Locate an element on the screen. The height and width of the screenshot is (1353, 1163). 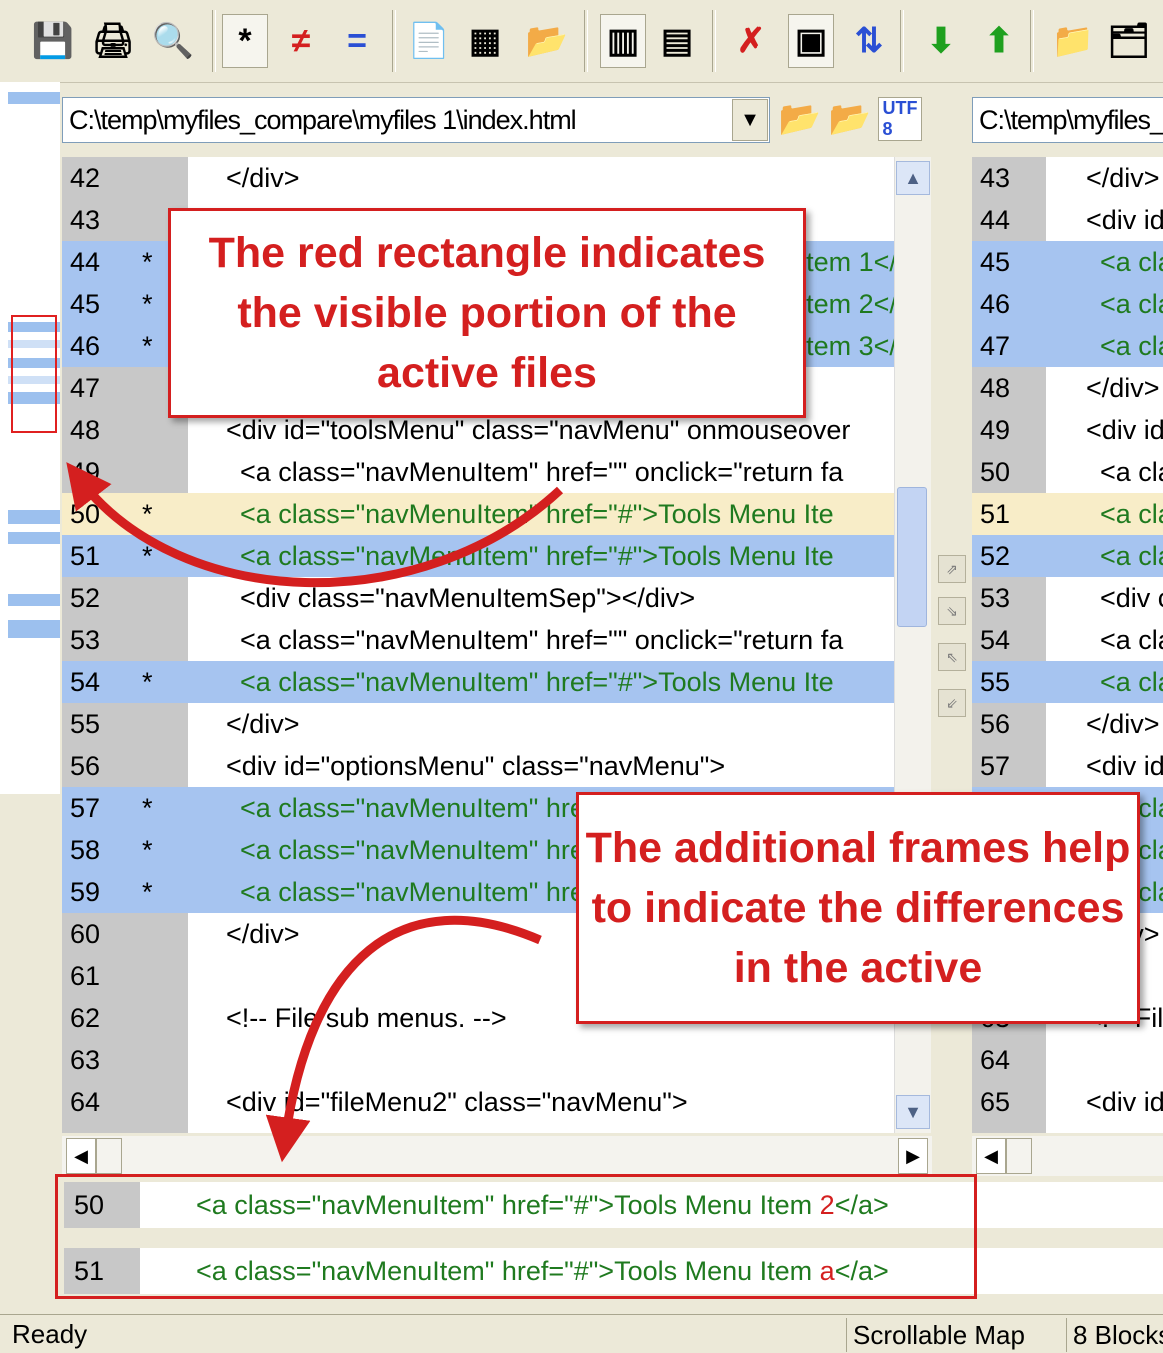
line-number: 50 is located at coordinates (85, 514).